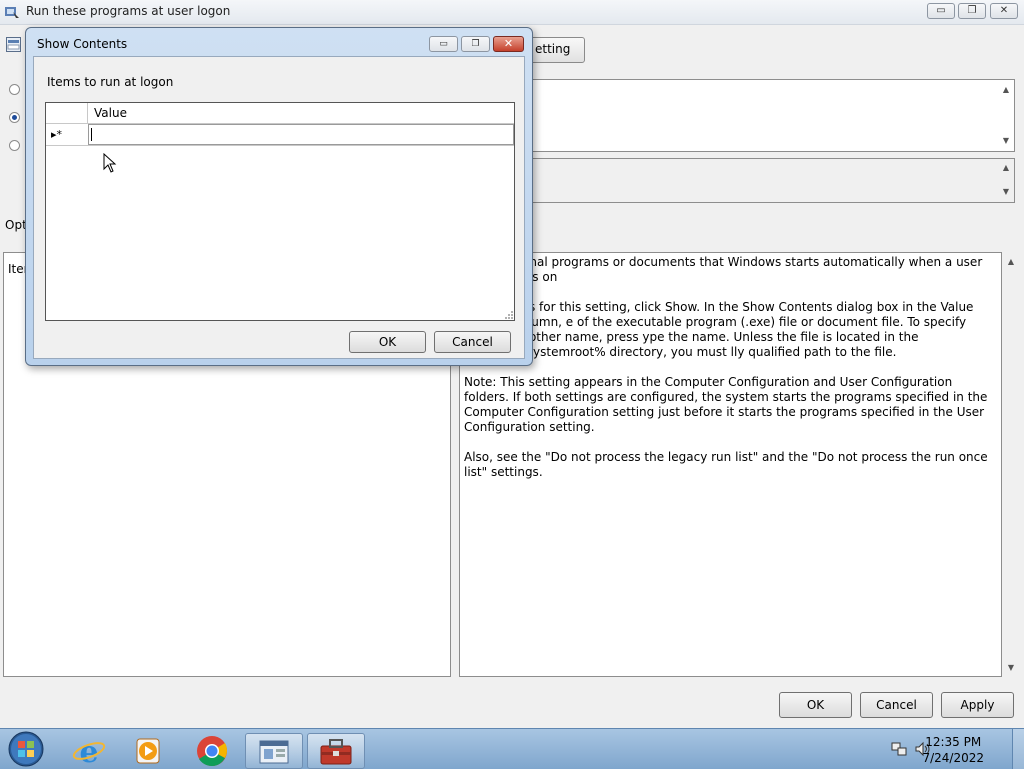 This screenshot has height=772, width=1024. Describe the element at coordinates (57, 134) in the screenshot. I see `new-row-marker-icon: ▸*` at that location.